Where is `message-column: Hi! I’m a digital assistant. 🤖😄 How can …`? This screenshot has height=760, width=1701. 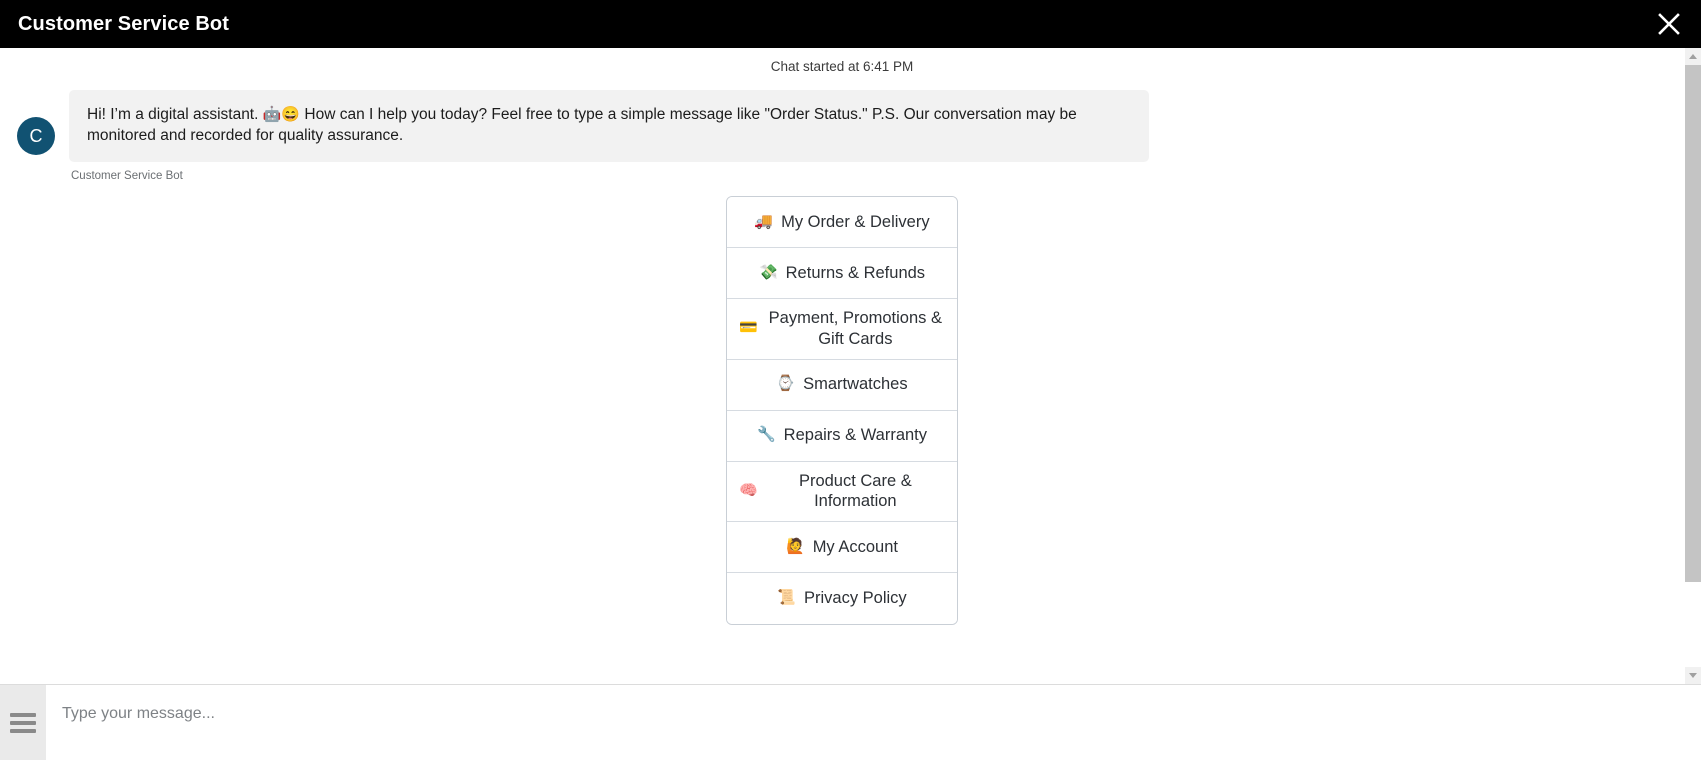 message-column: Hi! I’m a digital assistant. 🤖😄 How can … is located at coordinates (866, 136).